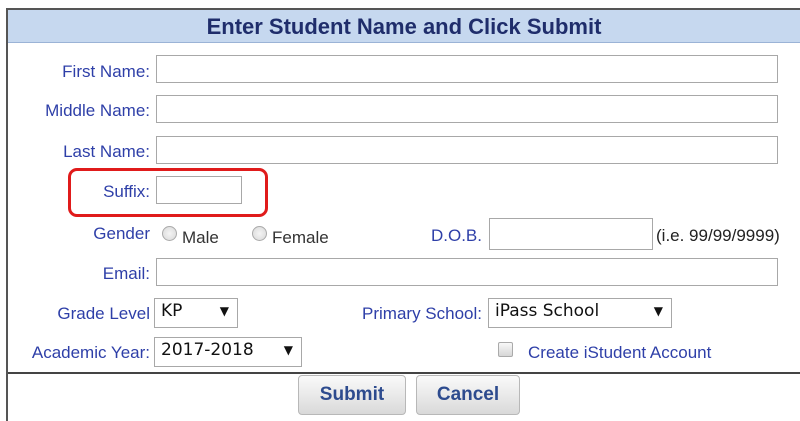  What do you see at coordinates (718, 235) in the screenshot?
I see `dob-hint: (i.e. 99/99/9999)` at bounding box center [718, 235].